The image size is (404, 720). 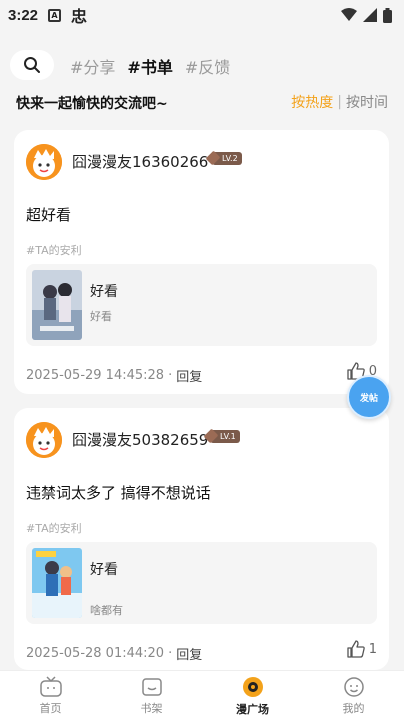 I want to click on nav-profile-label: 我的, so click(x=353, y=708).